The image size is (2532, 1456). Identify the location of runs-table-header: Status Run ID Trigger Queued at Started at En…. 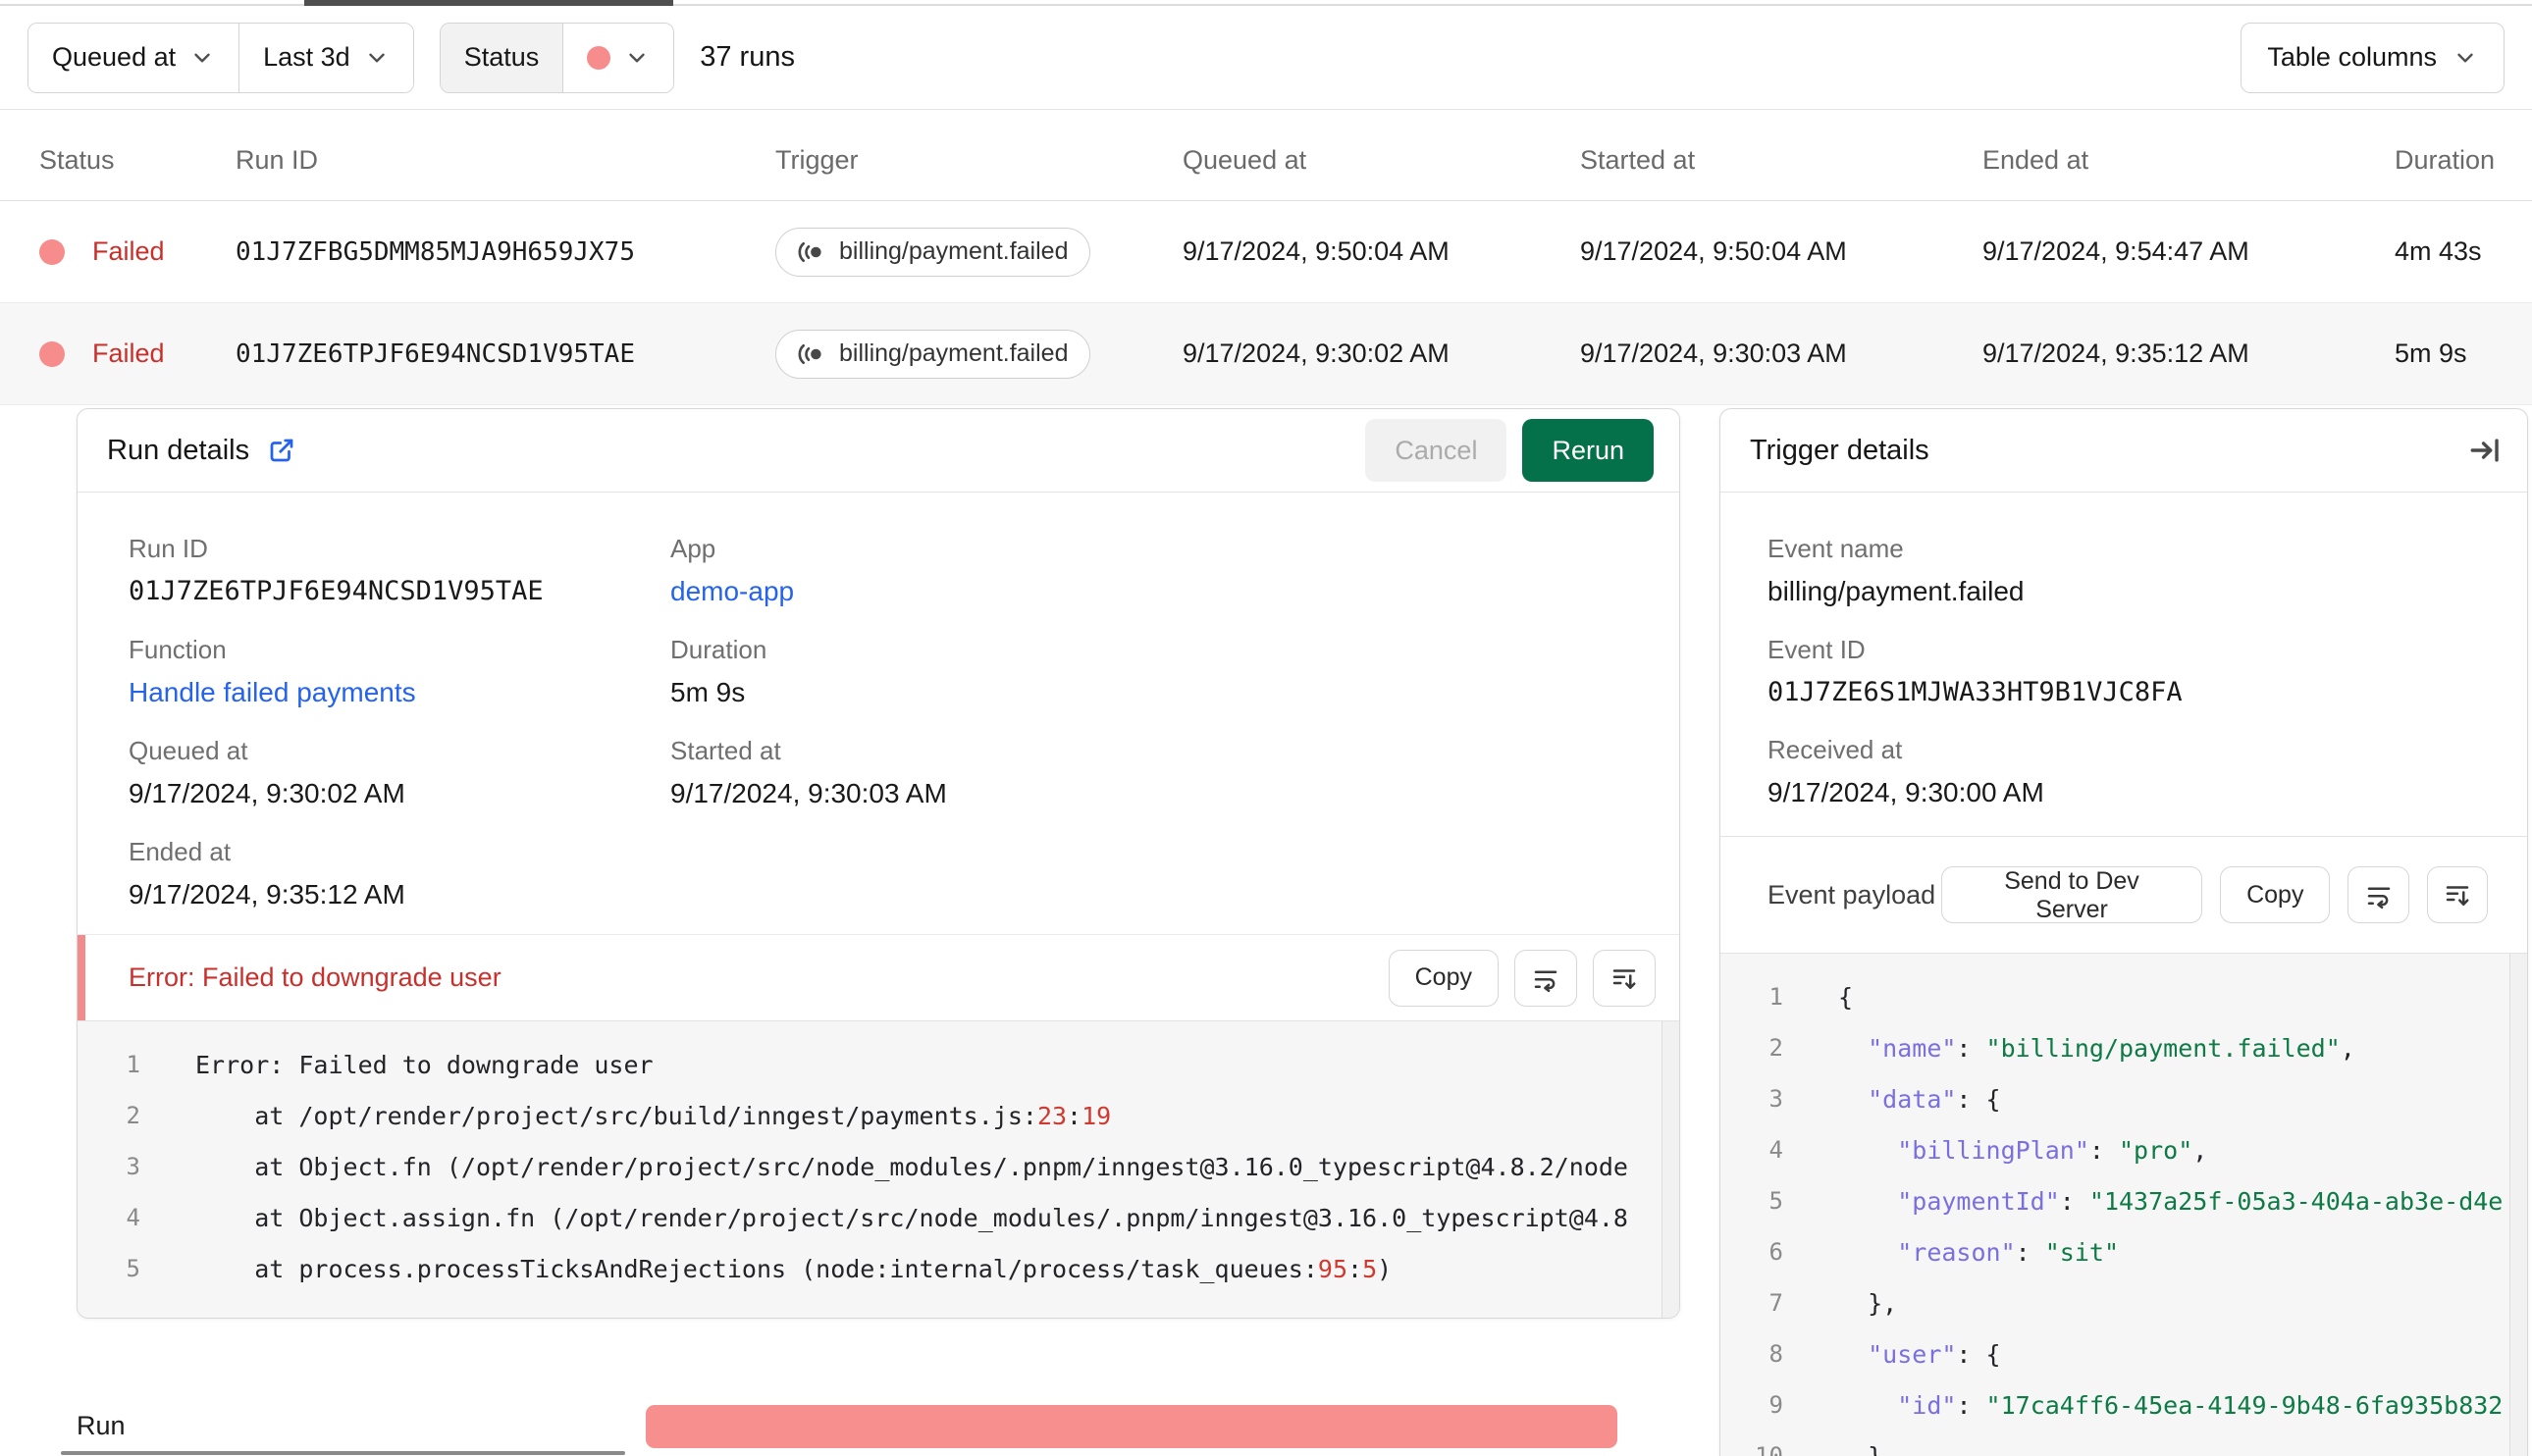
(1266, 155).